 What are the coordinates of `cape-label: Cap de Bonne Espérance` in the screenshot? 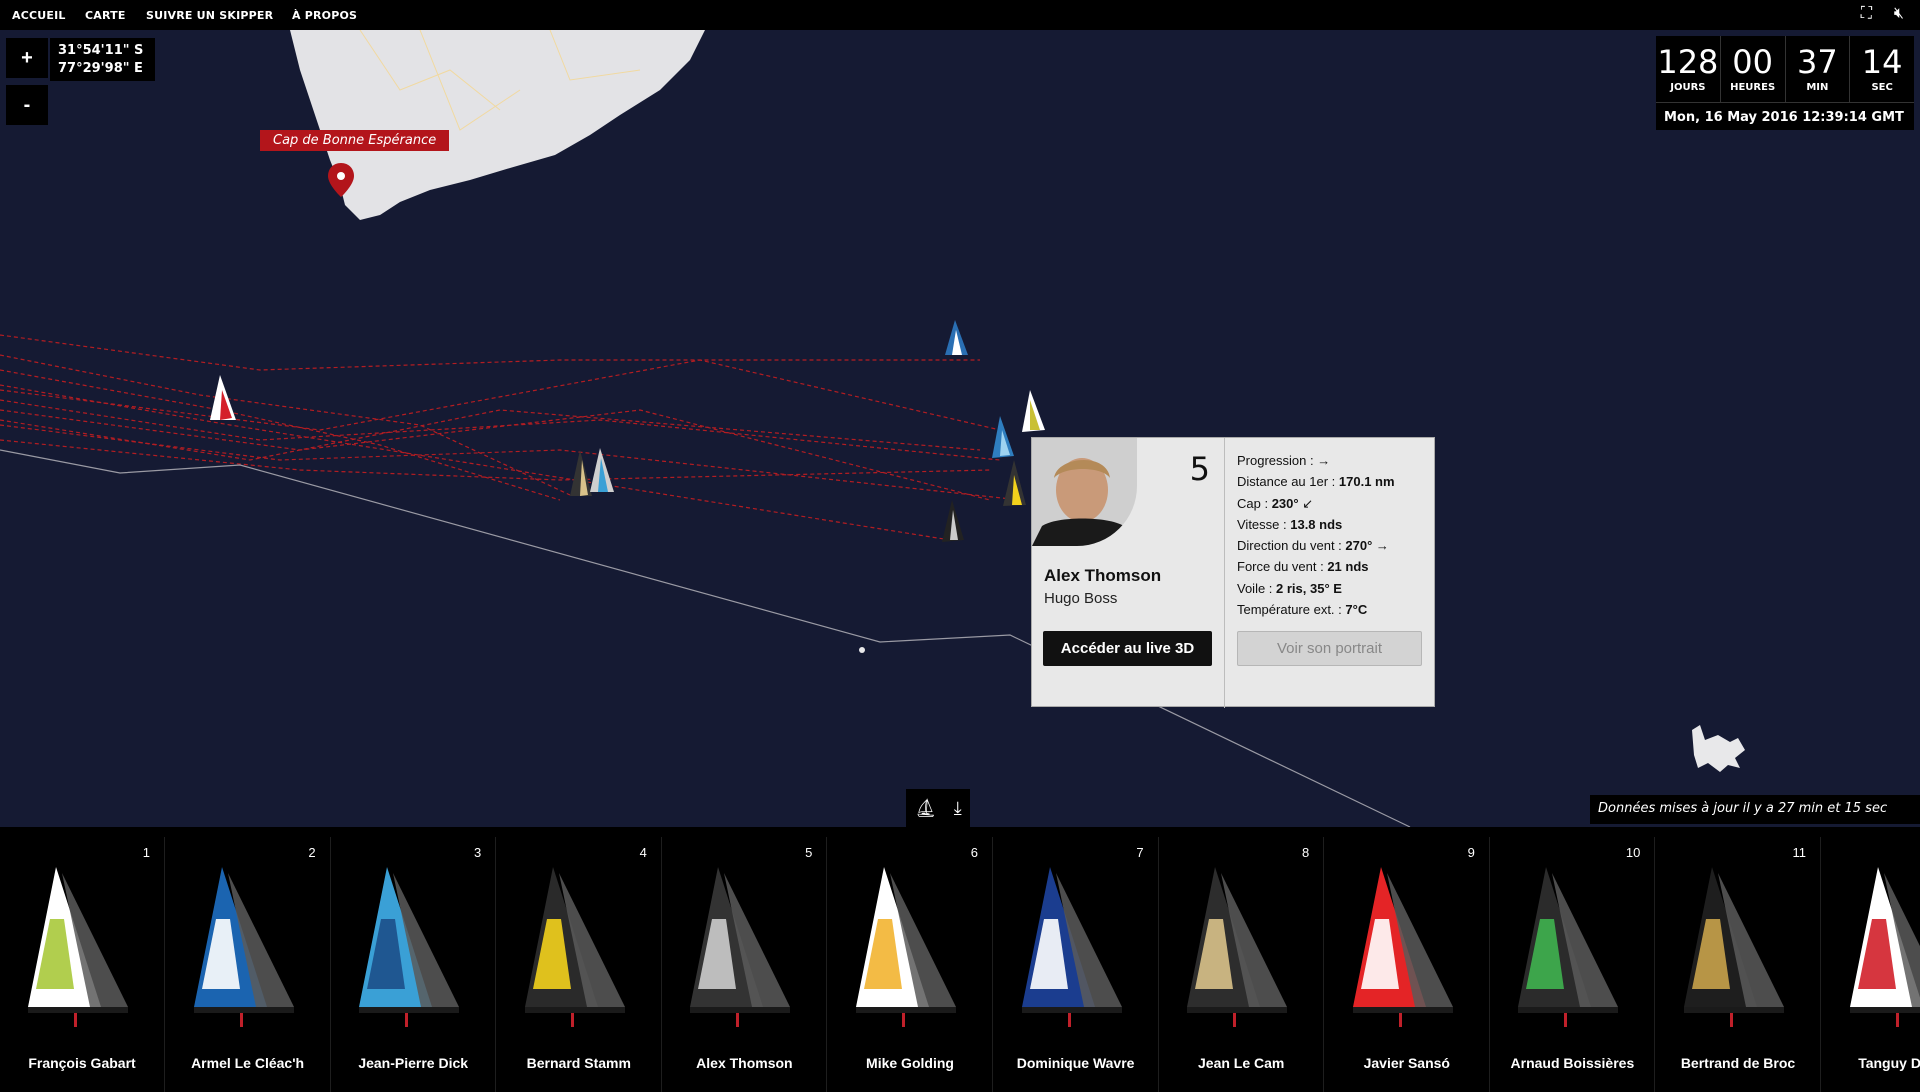 It's located at (355, 140).